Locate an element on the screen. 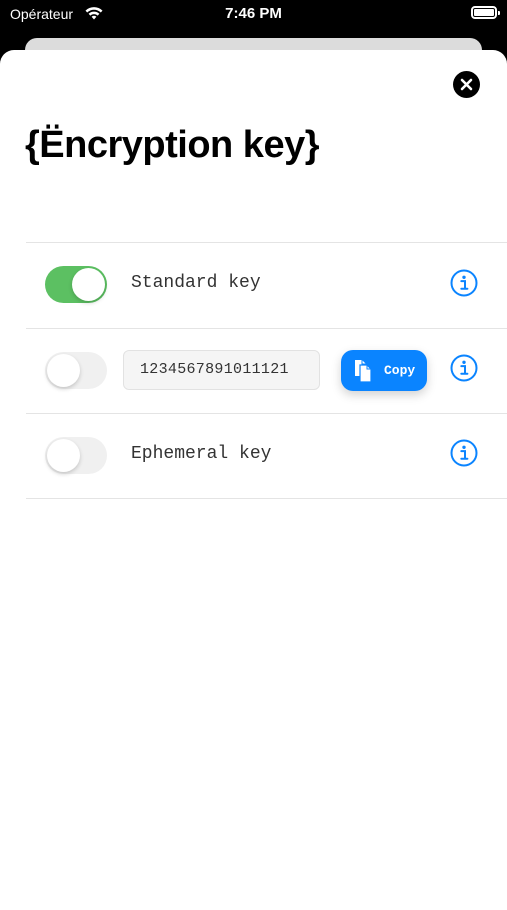 The image size is (507, 910). option-row-ephemeral: Ephemeral key is located at coordinates (253, 456).